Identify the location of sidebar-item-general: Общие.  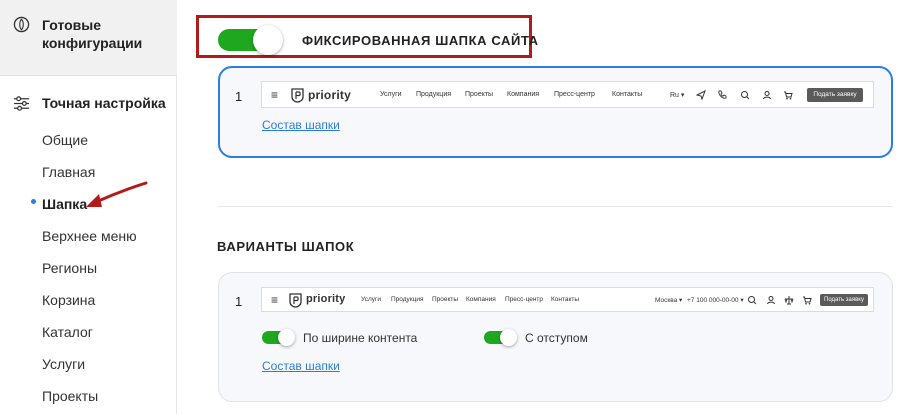
(65, 140).